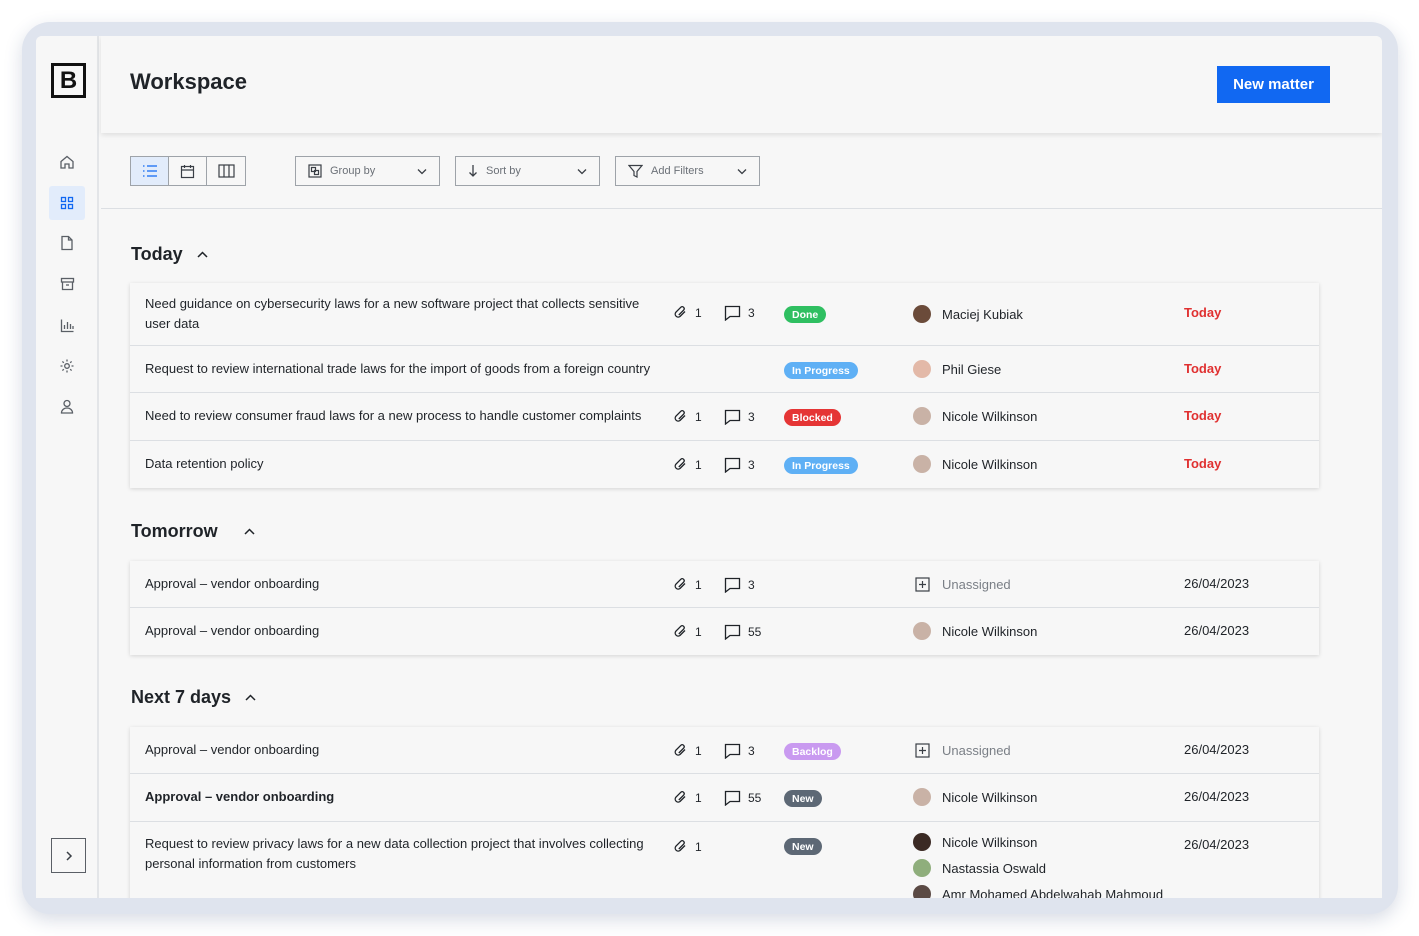 This screenshot has width=1419, height=936. I want to click on home-icon, so click(67, 162).